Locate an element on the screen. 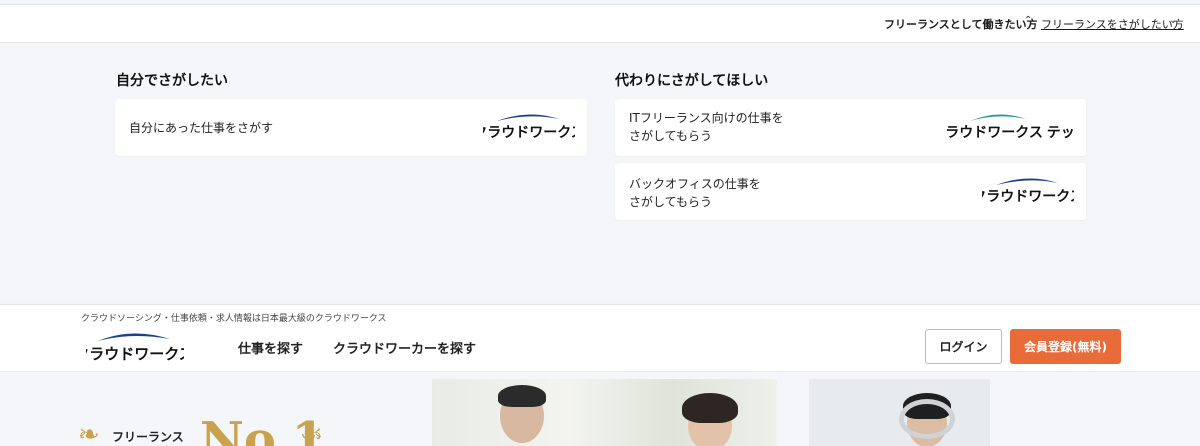 The height and width of the screenshot is (446, 1200). hero-photo-right is located at coordinates (1105, 412).